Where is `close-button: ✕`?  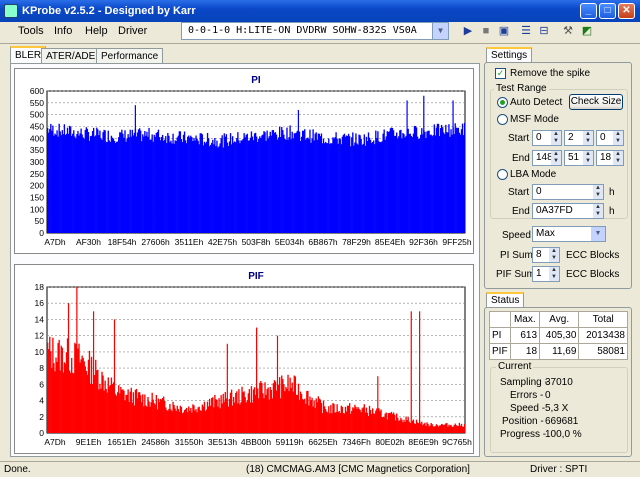
close-button: ✕ is located at coordinates (626, 11).